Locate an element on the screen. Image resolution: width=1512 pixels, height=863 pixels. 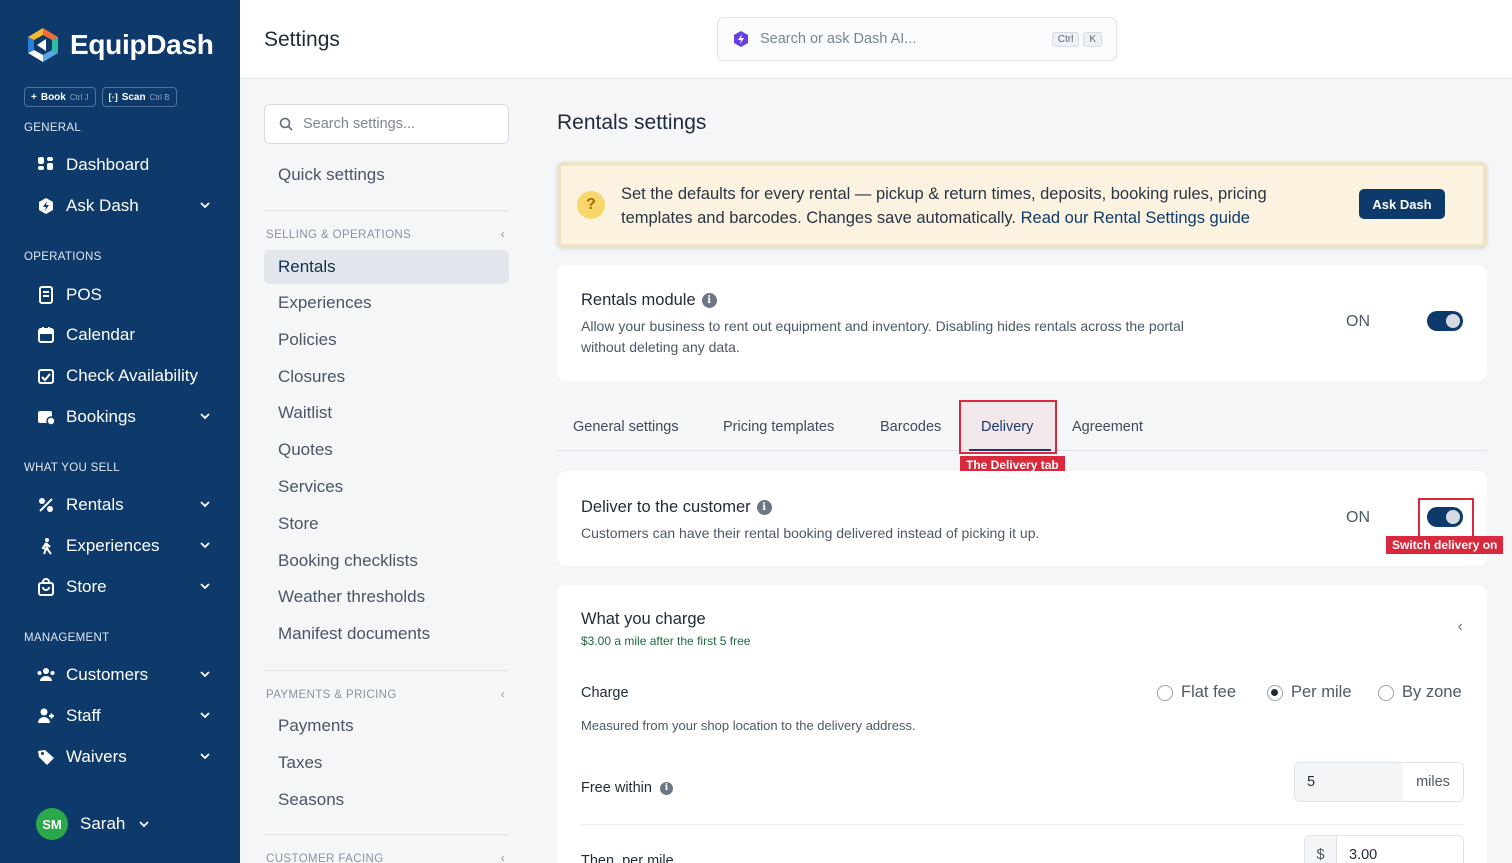
per-mile-label: Then, per mile is located at coordinates (627, 858).